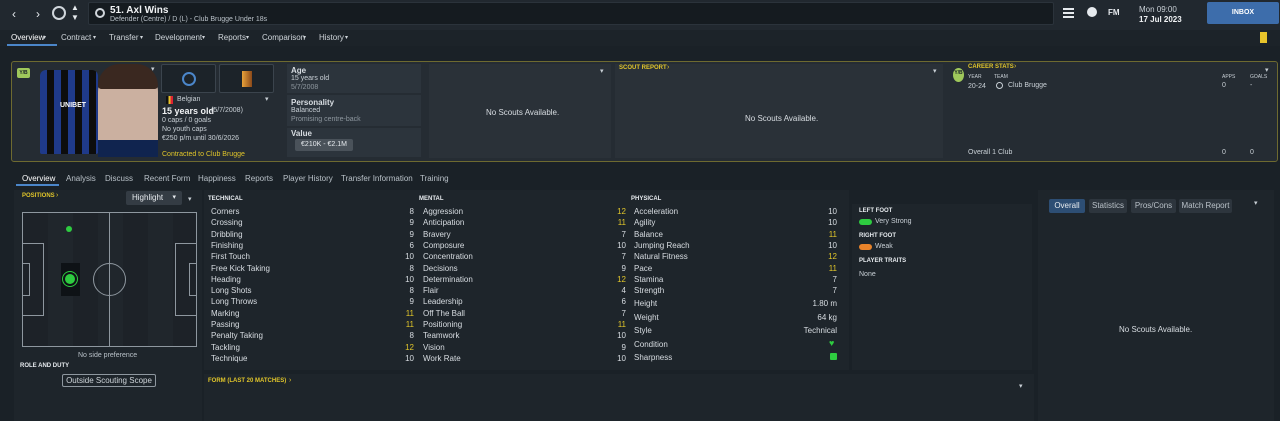 The width and height of the screenshot is (1280, 421). What do you see at coordinates (820, 330) in the screenshot?
I see `attr-detail-value: Technical` at bounding box center [820, 330].